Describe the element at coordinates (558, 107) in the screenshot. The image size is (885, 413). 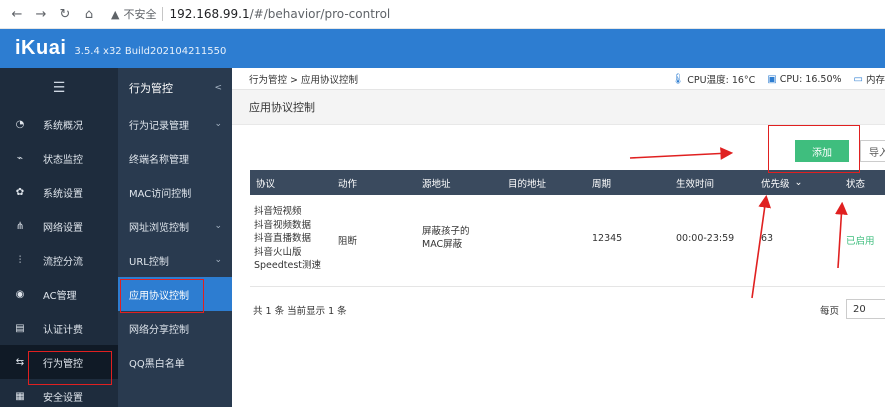
I see `page-title: 应用协议控制` at that location.